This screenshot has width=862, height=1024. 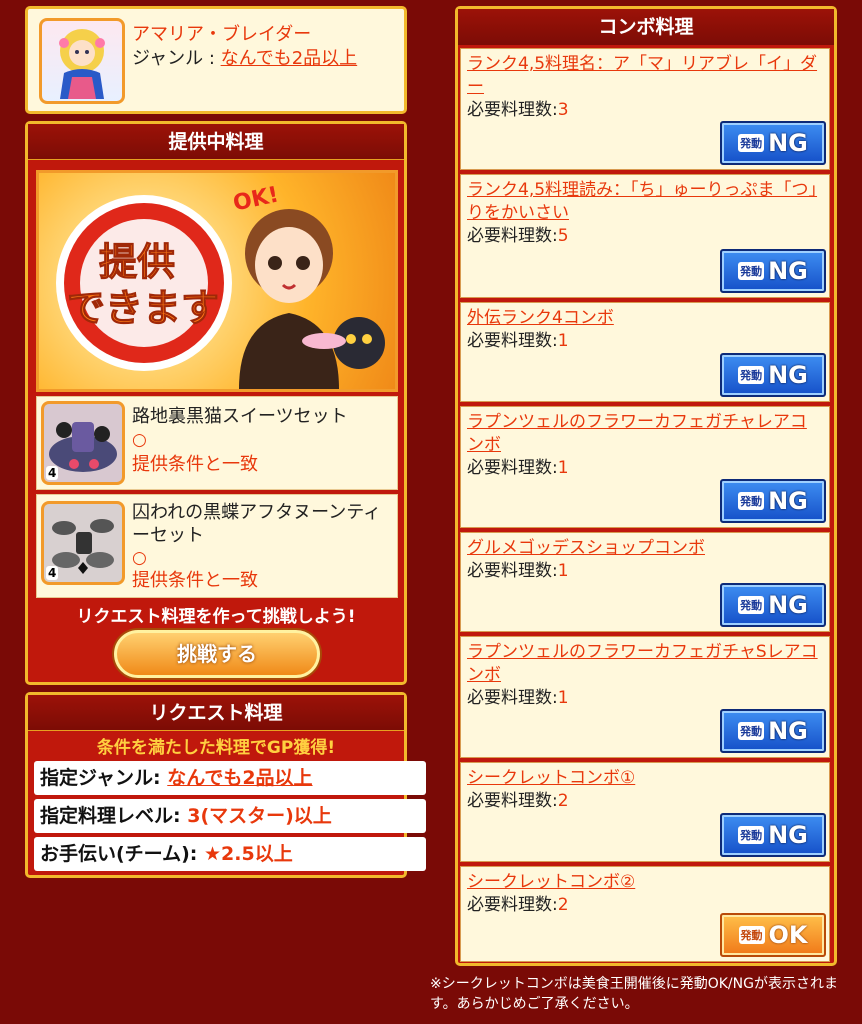 I want to click on combo-btn-big-4: NG, so click(x=788, y=501).